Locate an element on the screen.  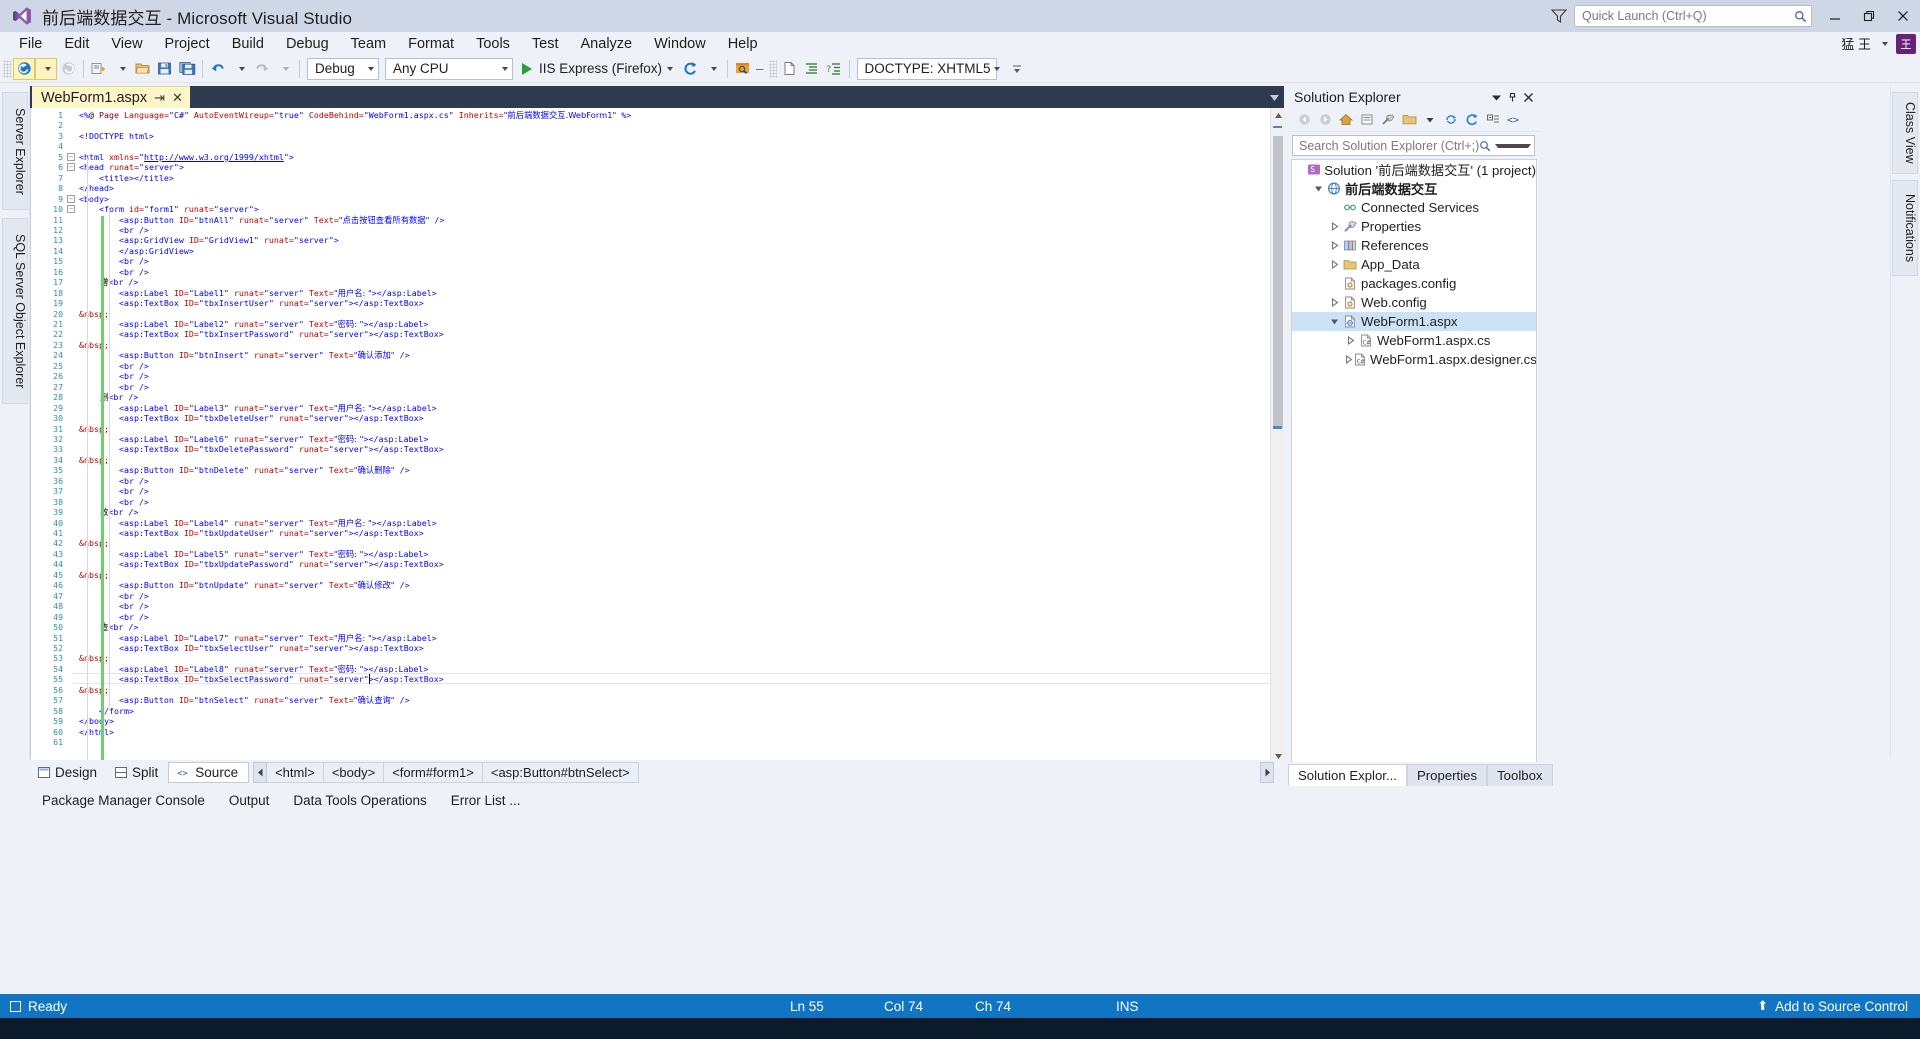
restore-button is located at coordinates (1869, 16).